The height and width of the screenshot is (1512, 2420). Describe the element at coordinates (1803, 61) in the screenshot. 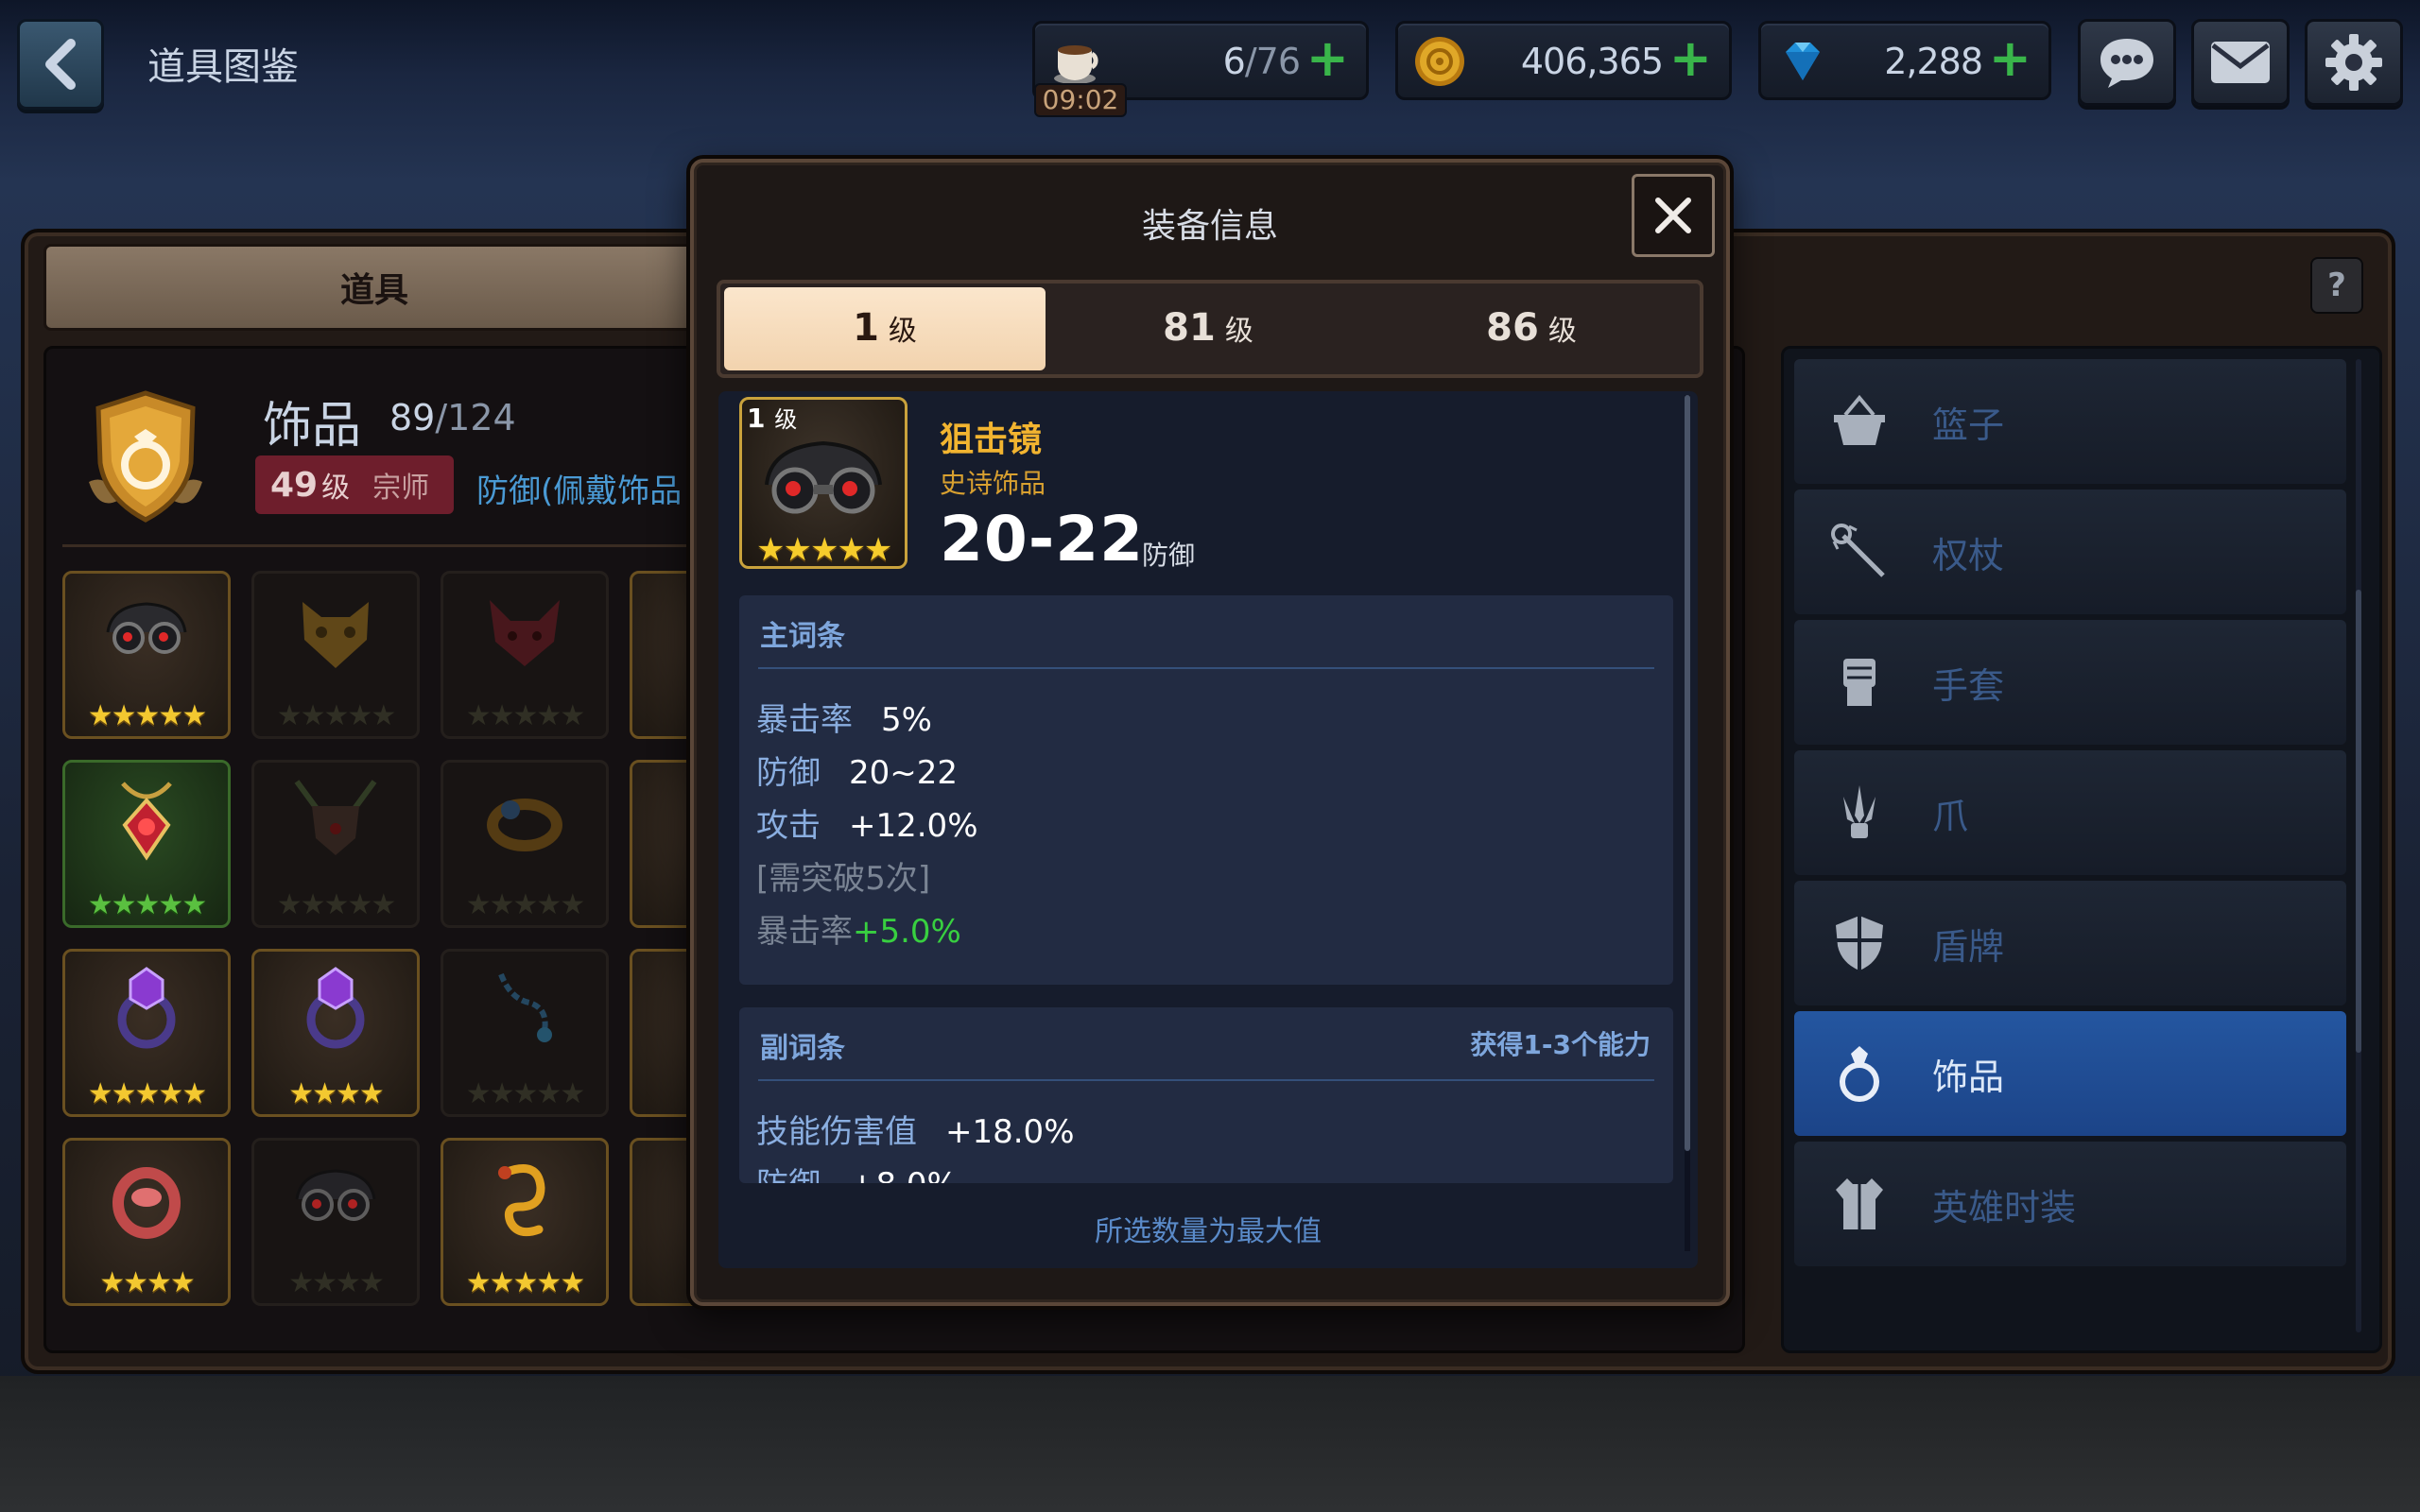

I see `blue-gem-icon` at that location.